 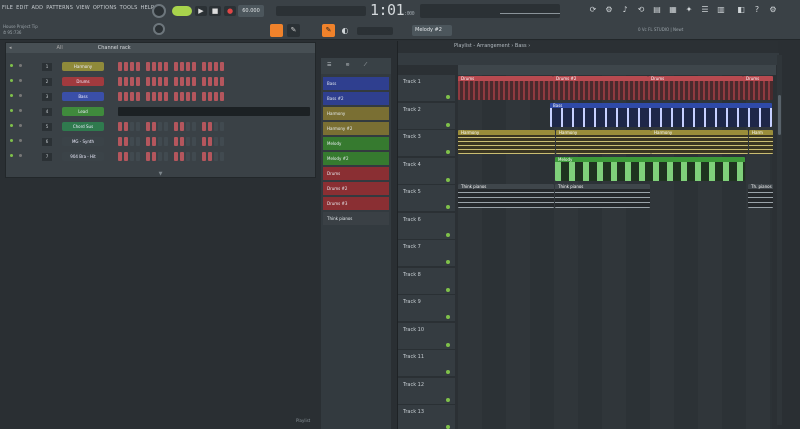 What do you see at coordinates (83, 8) in the screenshot?
I see `menu-view: VIEW` at bounding box center [83, 8].